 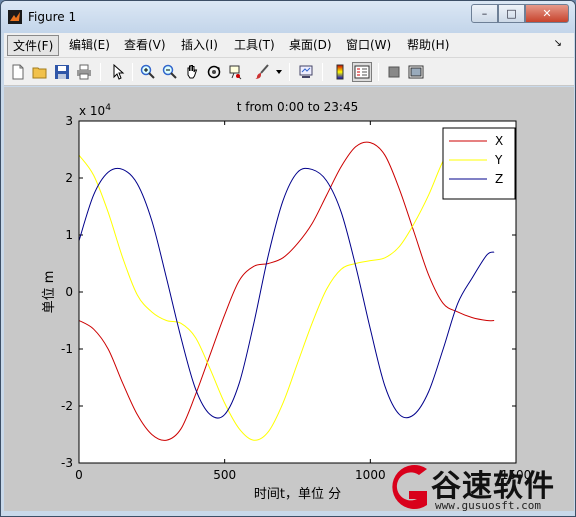 What do you see at coordinates (368, 45) in the screenshot?
I see `menu-window: 窗口(W)` at bounding box center [368, 45].